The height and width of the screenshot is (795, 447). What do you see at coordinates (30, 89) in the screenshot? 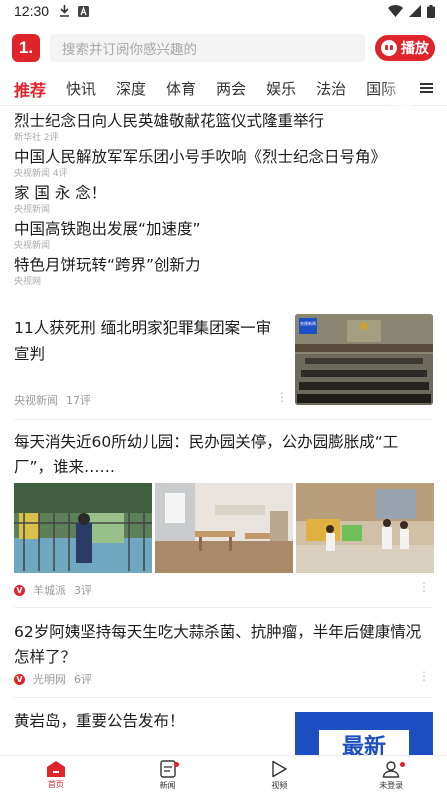
I see `tab-recommend: 推荐` at bounding box center [30, 89].